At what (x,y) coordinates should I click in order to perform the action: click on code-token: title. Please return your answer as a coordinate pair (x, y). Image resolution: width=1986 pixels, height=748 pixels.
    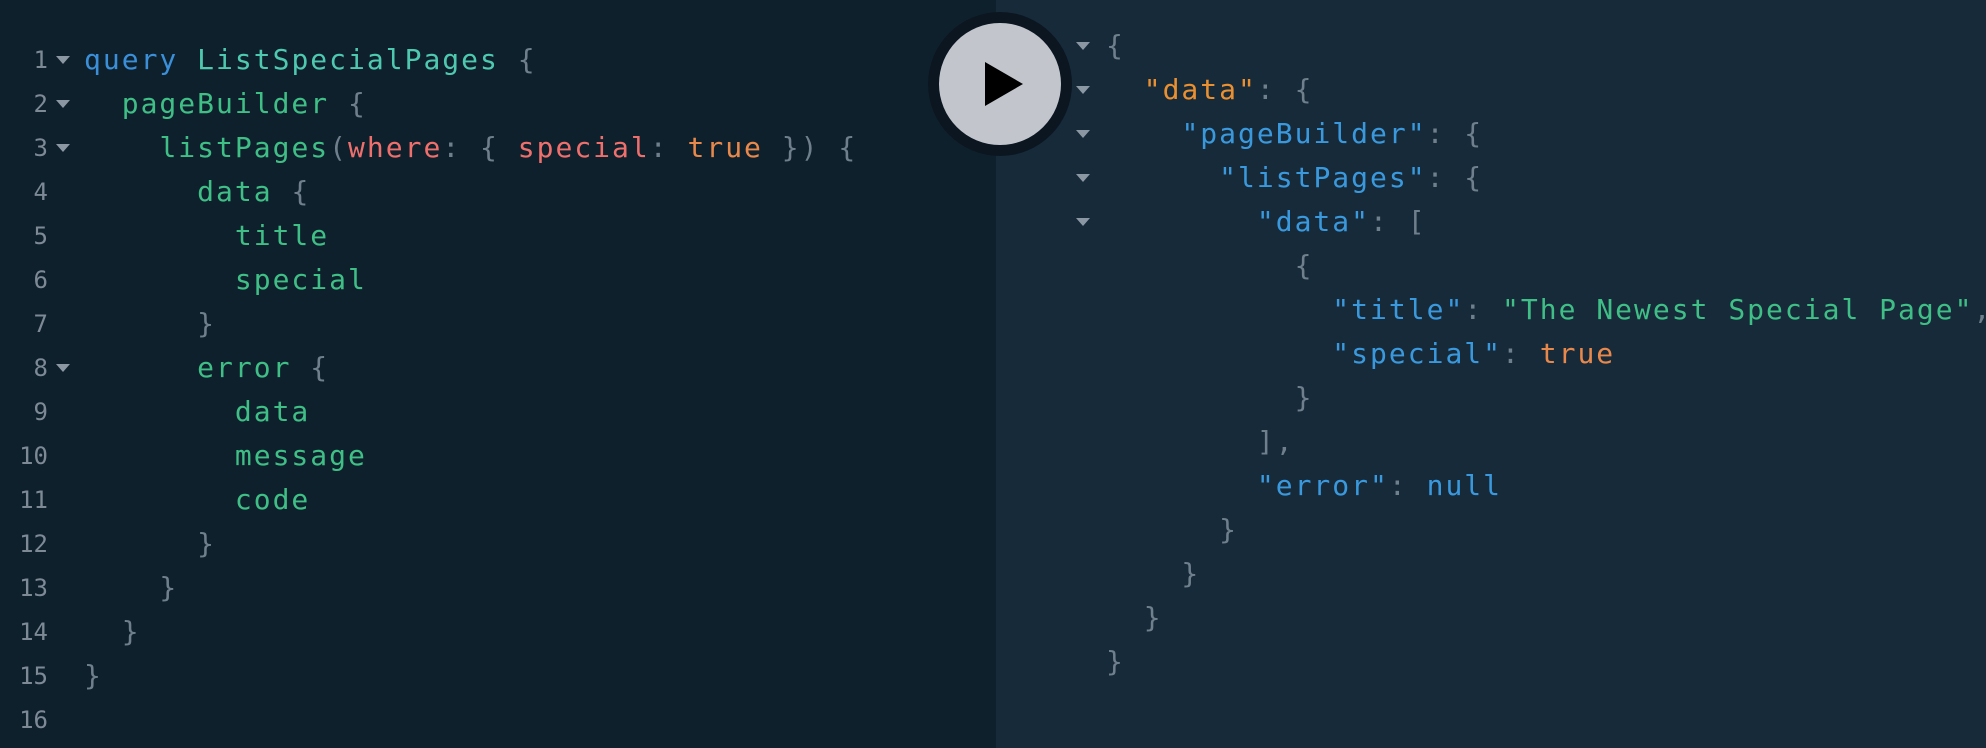
    Looking at the image, I should click on (282, 235).